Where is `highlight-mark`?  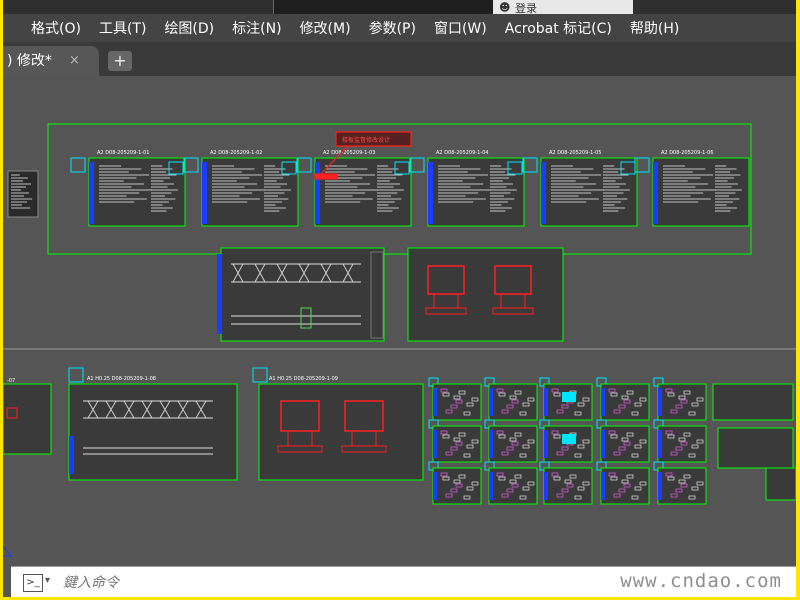
highlight-mark is located at coordinates (326, 176).